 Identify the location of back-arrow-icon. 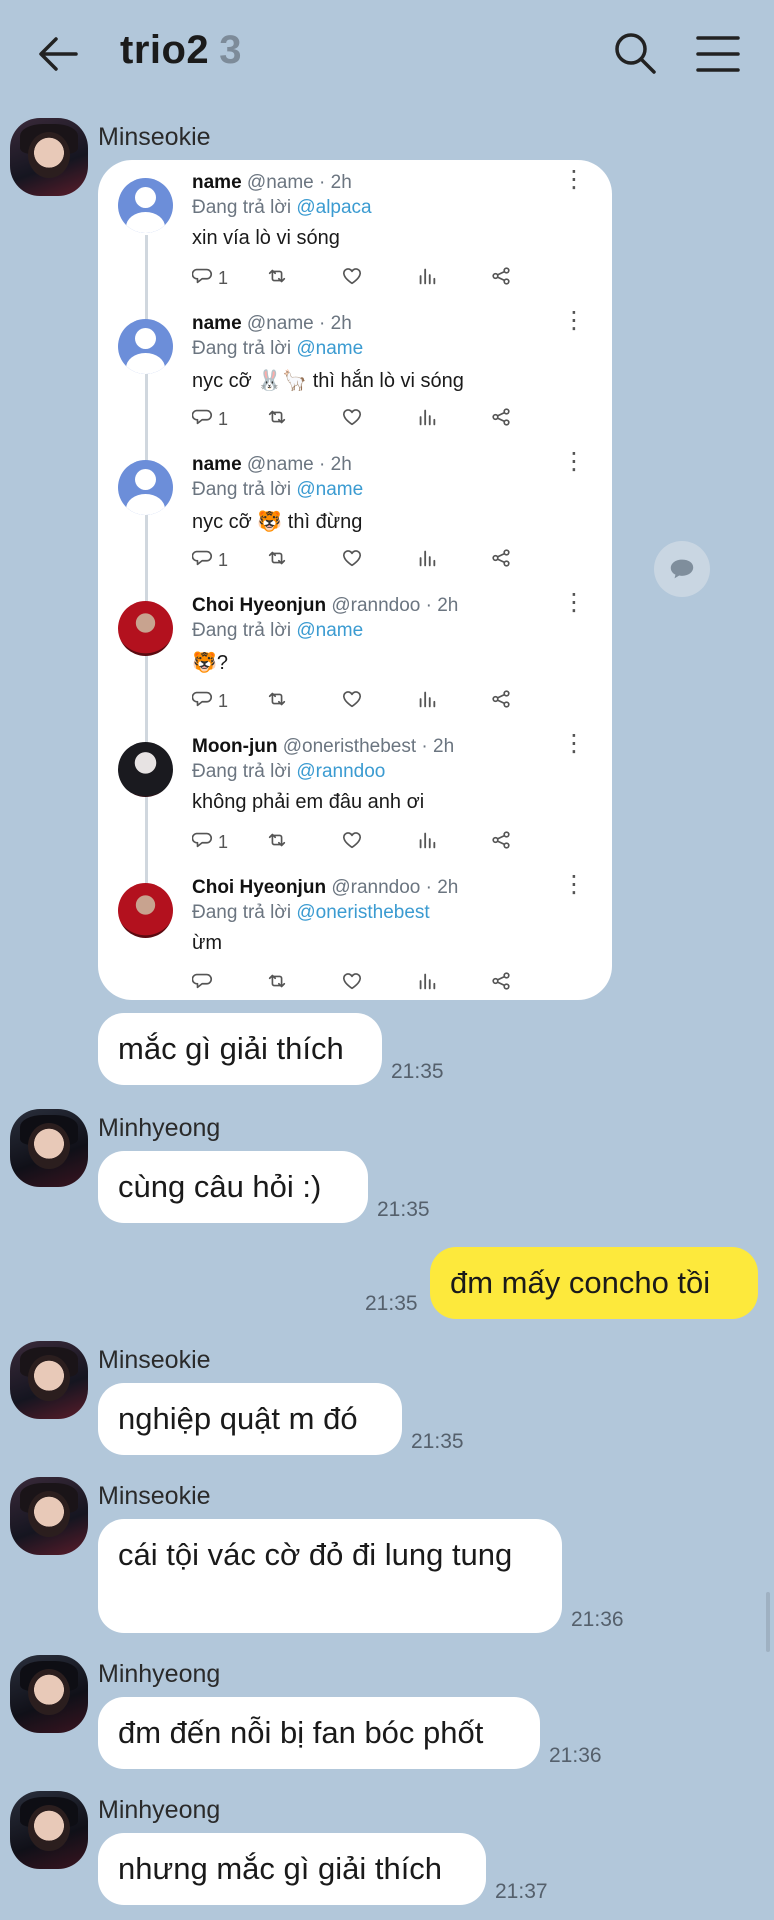
(58, 54).